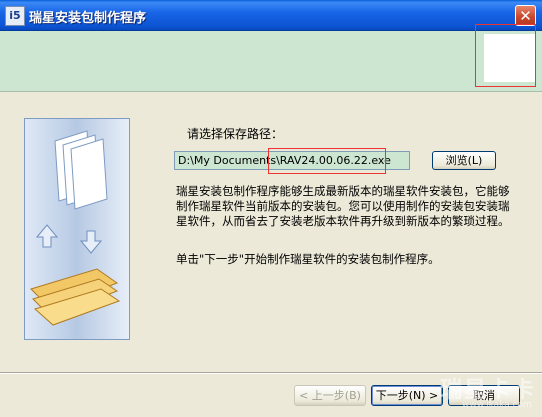 This screenshot has height=417, width=542. What do you see at coordinates (505, 55) in the screenshot?
I see `annotation-frame-header` at bounding box center [505, 55].